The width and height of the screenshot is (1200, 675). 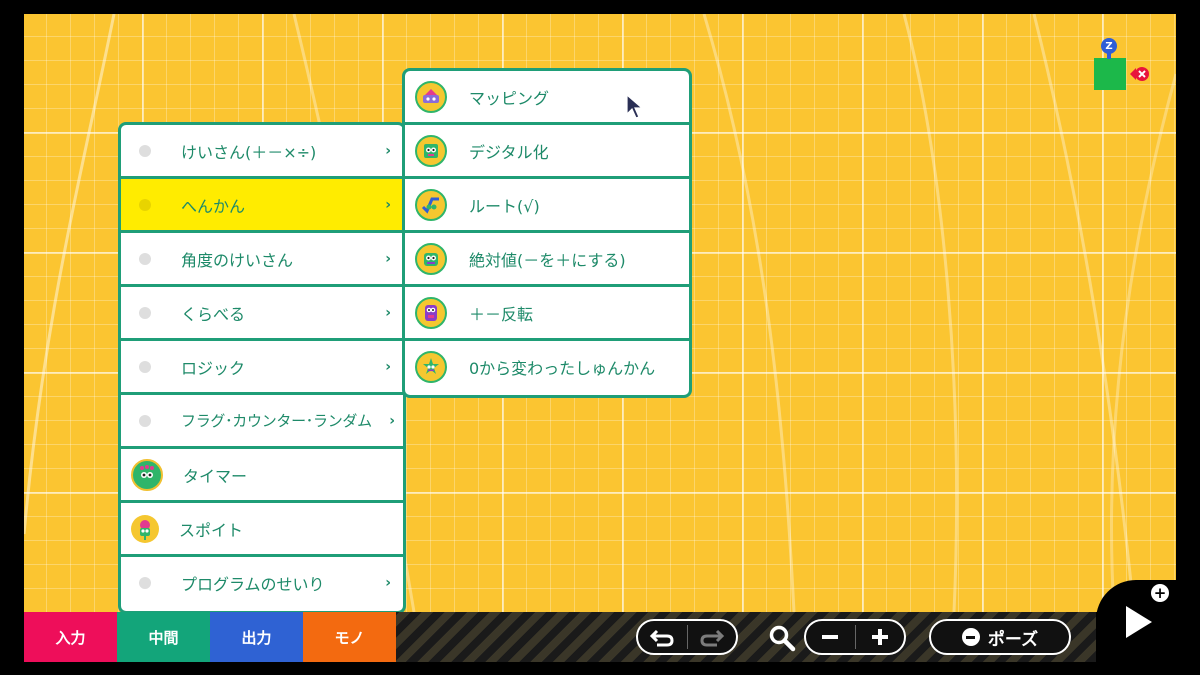 I want to click on menu-item-logic: ロジック ›, so click(x=262, y=368).